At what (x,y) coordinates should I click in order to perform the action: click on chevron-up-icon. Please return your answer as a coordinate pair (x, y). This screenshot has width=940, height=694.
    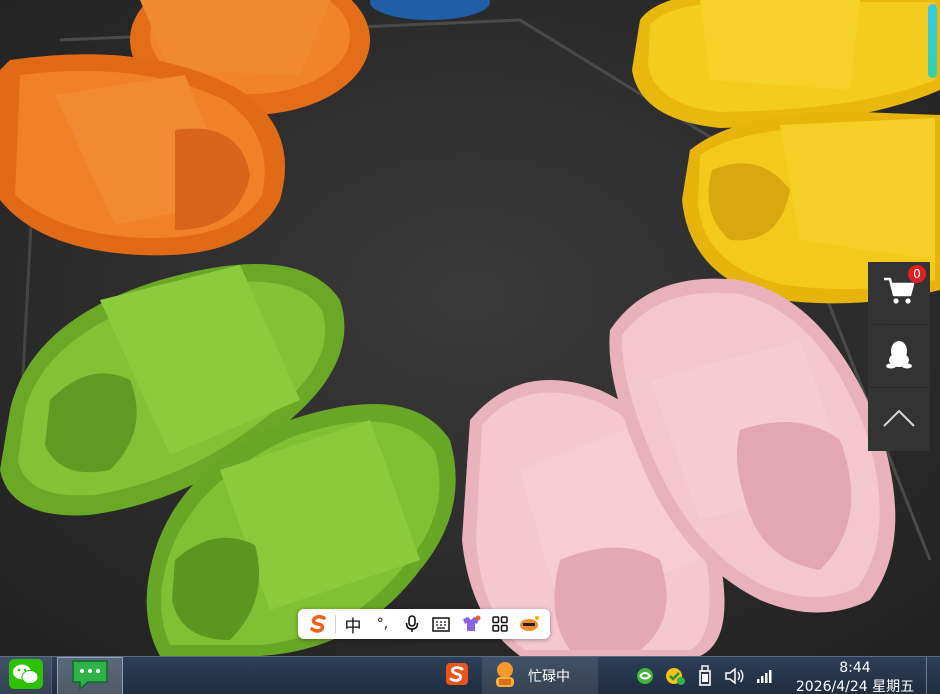
    Looking at the image, I should click on (899, 420).